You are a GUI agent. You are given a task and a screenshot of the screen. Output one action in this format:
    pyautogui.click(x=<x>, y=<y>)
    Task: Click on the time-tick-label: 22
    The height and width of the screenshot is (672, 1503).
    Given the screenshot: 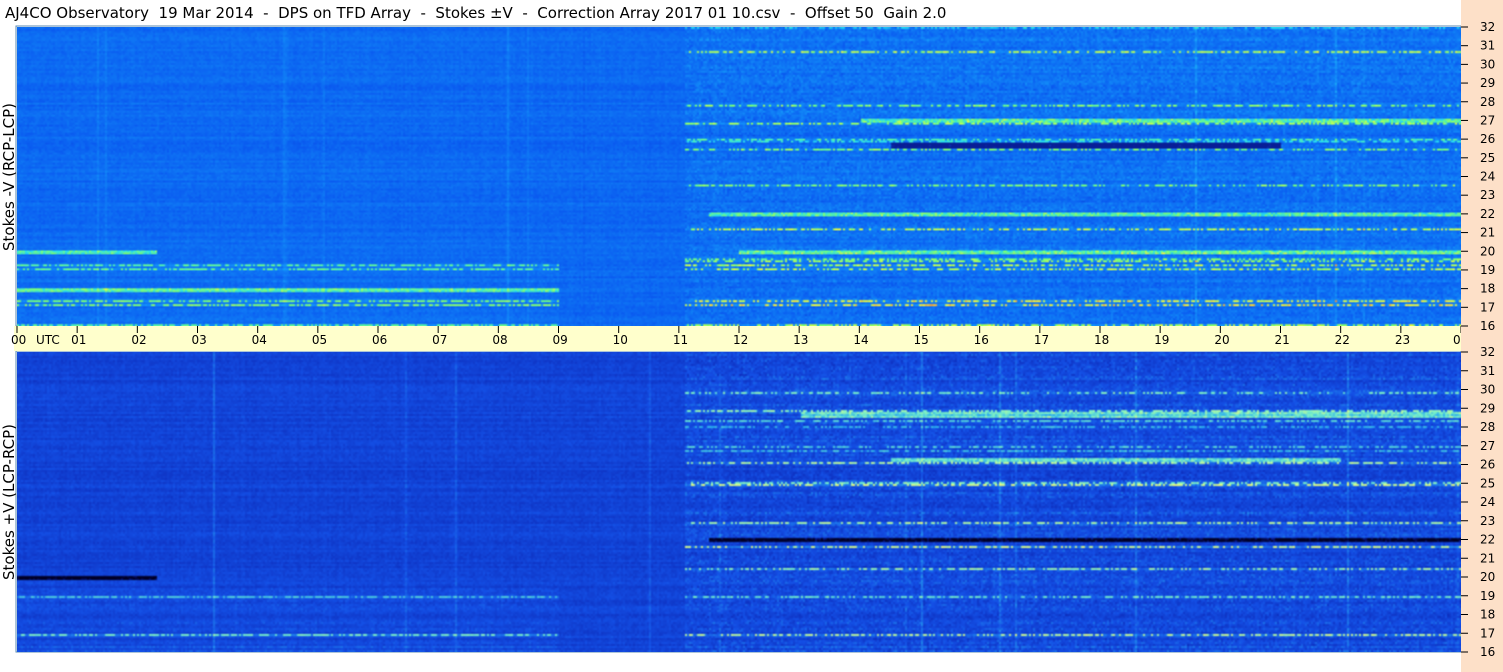 What is the action you would take?
    pyautogui.click(x=1342, y=340)
    